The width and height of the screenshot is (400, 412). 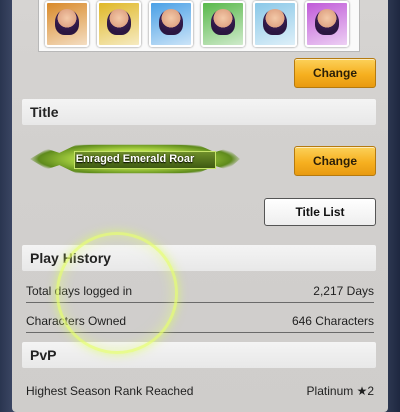 What do you see at coordinates (332, 321) in the screenshot?
I see `stat-value: 646 Characters` at bounding box center [332, 321].